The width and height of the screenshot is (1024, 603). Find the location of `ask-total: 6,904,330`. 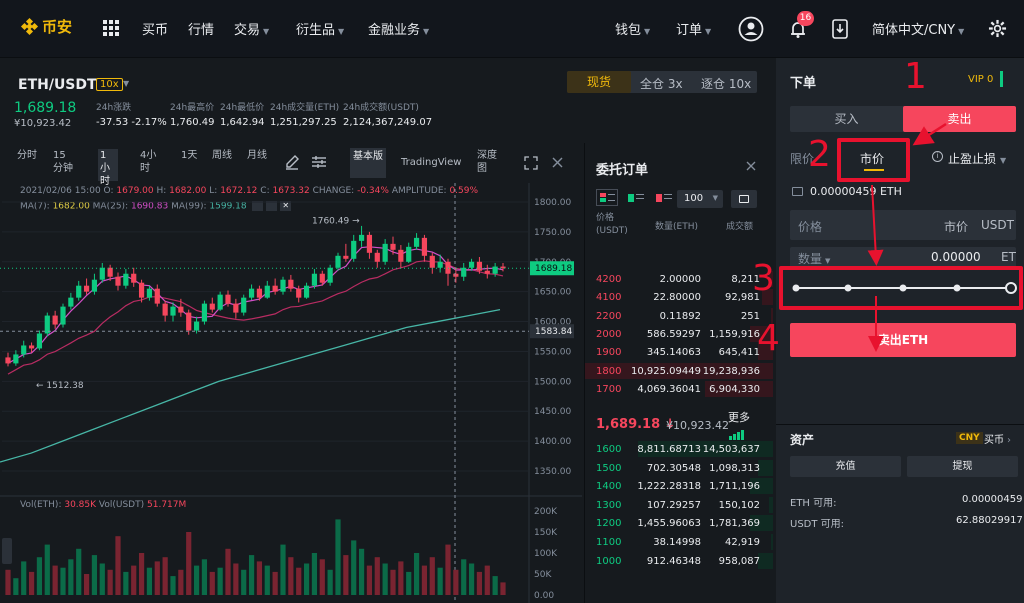

ask-total: 6,904,330 is located at coordinates (734, 389).